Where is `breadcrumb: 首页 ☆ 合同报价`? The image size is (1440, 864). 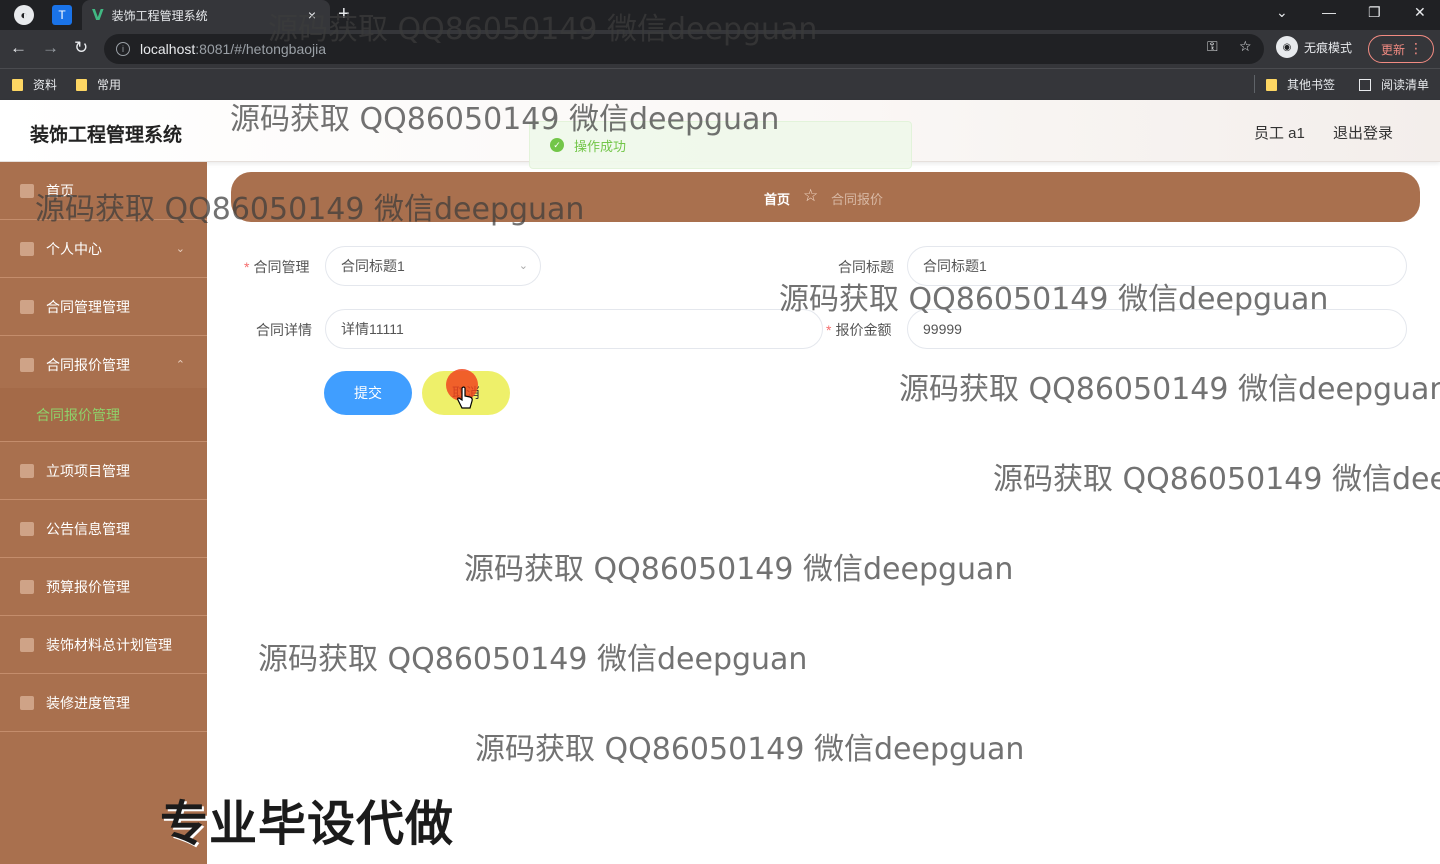 breadcrumb: 首页 ☆ 合同报价 is located at coordinates (825, 197).